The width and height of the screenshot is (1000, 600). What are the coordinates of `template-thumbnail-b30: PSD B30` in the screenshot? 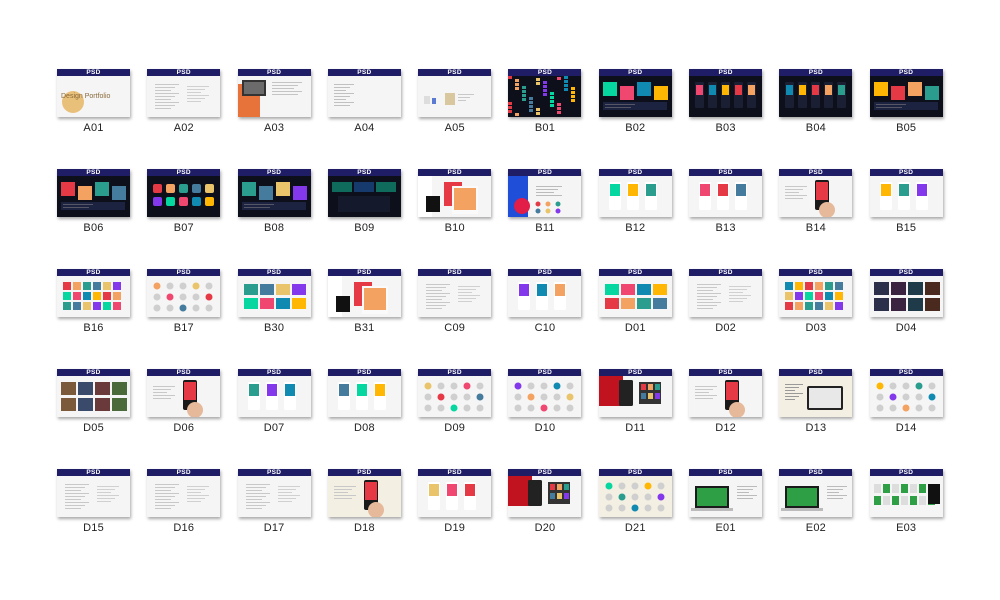 It's located at (274, 319).